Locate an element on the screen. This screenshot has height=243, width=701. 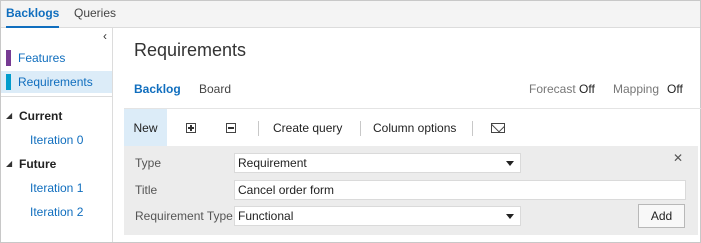
backlog-toolbar: New Create query Column options is located at coordinates (412, 127).